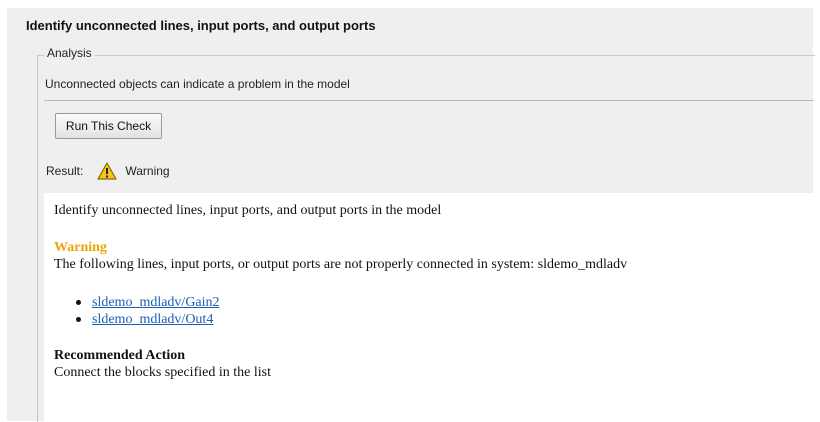  I want to click on analysis-legend: Analysis, so click(69, 53).